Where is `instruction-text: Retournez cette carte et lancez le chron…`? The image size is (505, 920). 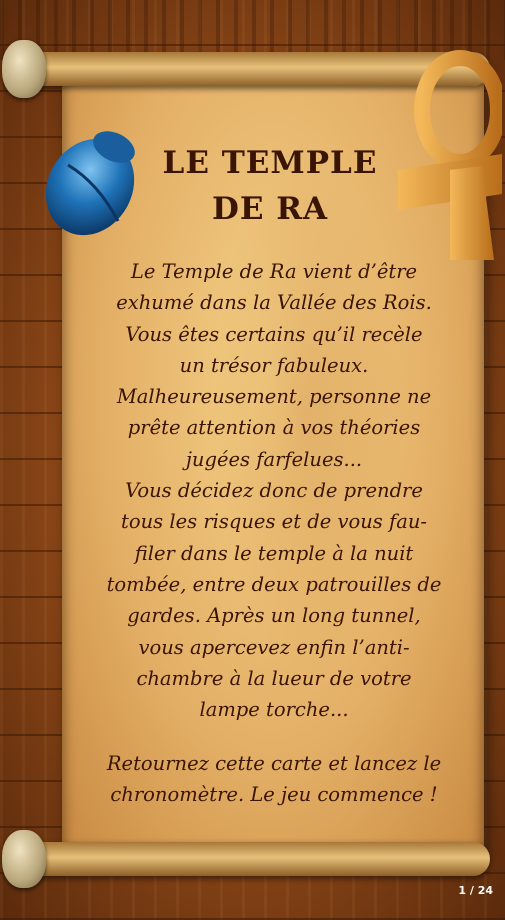 instruction-text: Retournez cette carte et lancez le chron… is located at coordinates (274, 779).